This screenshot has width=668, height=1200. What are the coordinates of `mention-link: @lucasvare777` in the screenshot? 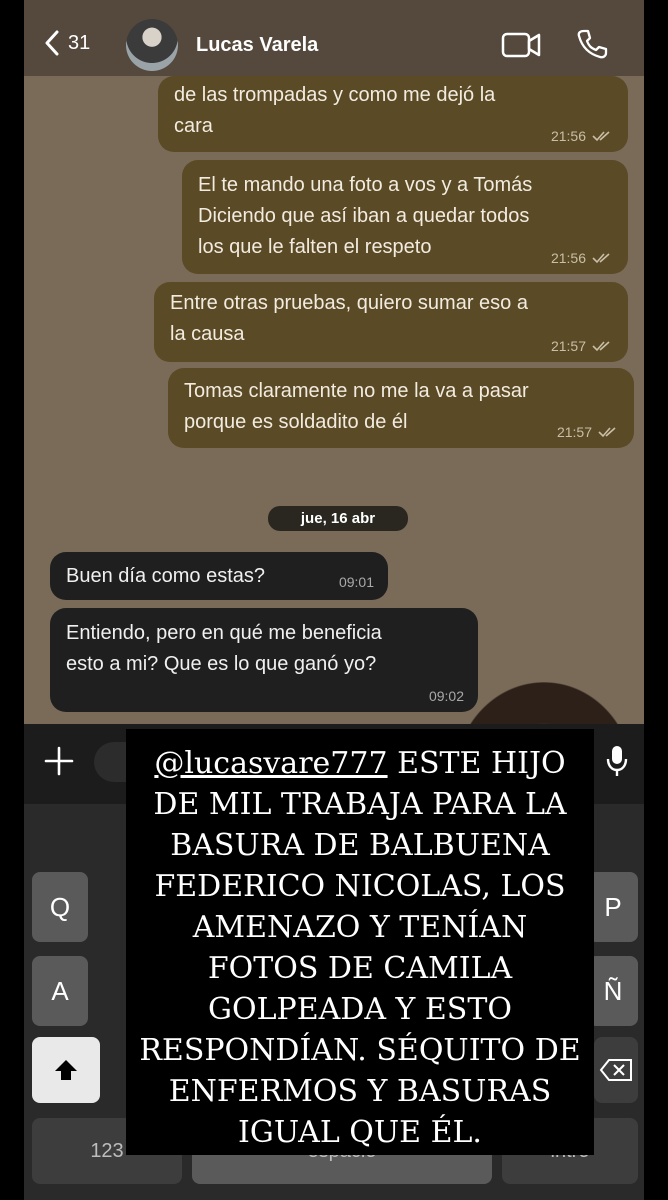 It's located at (270, 763).